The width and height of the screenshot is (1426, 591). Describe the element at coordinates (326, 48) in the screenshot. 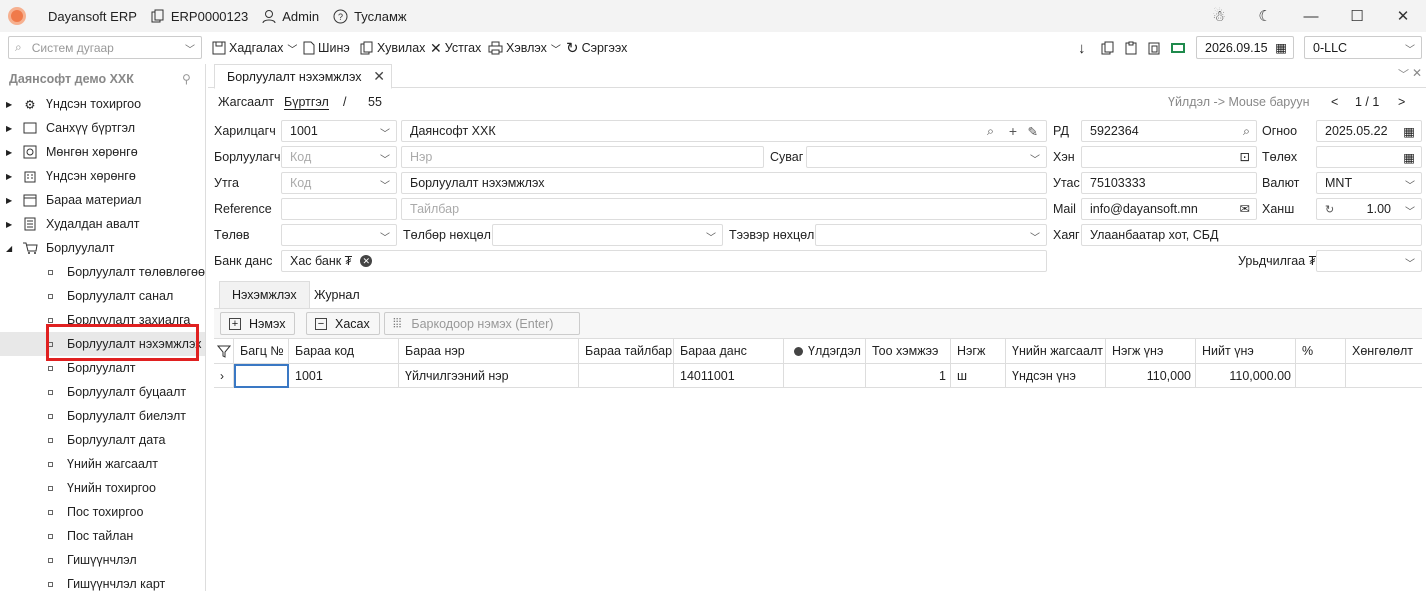

I see `new-button: Шинэ` at that location.